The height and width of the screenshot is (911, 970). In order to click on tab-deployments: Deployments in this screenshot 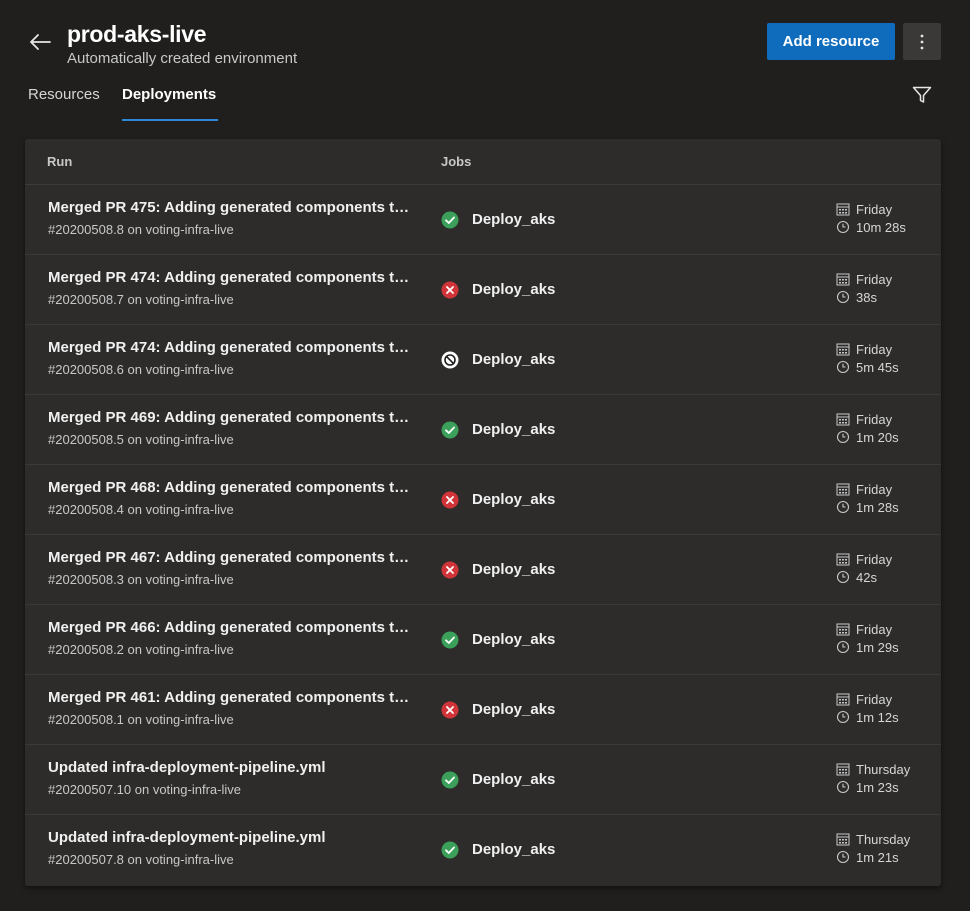, I will do `click(169, 104)`.